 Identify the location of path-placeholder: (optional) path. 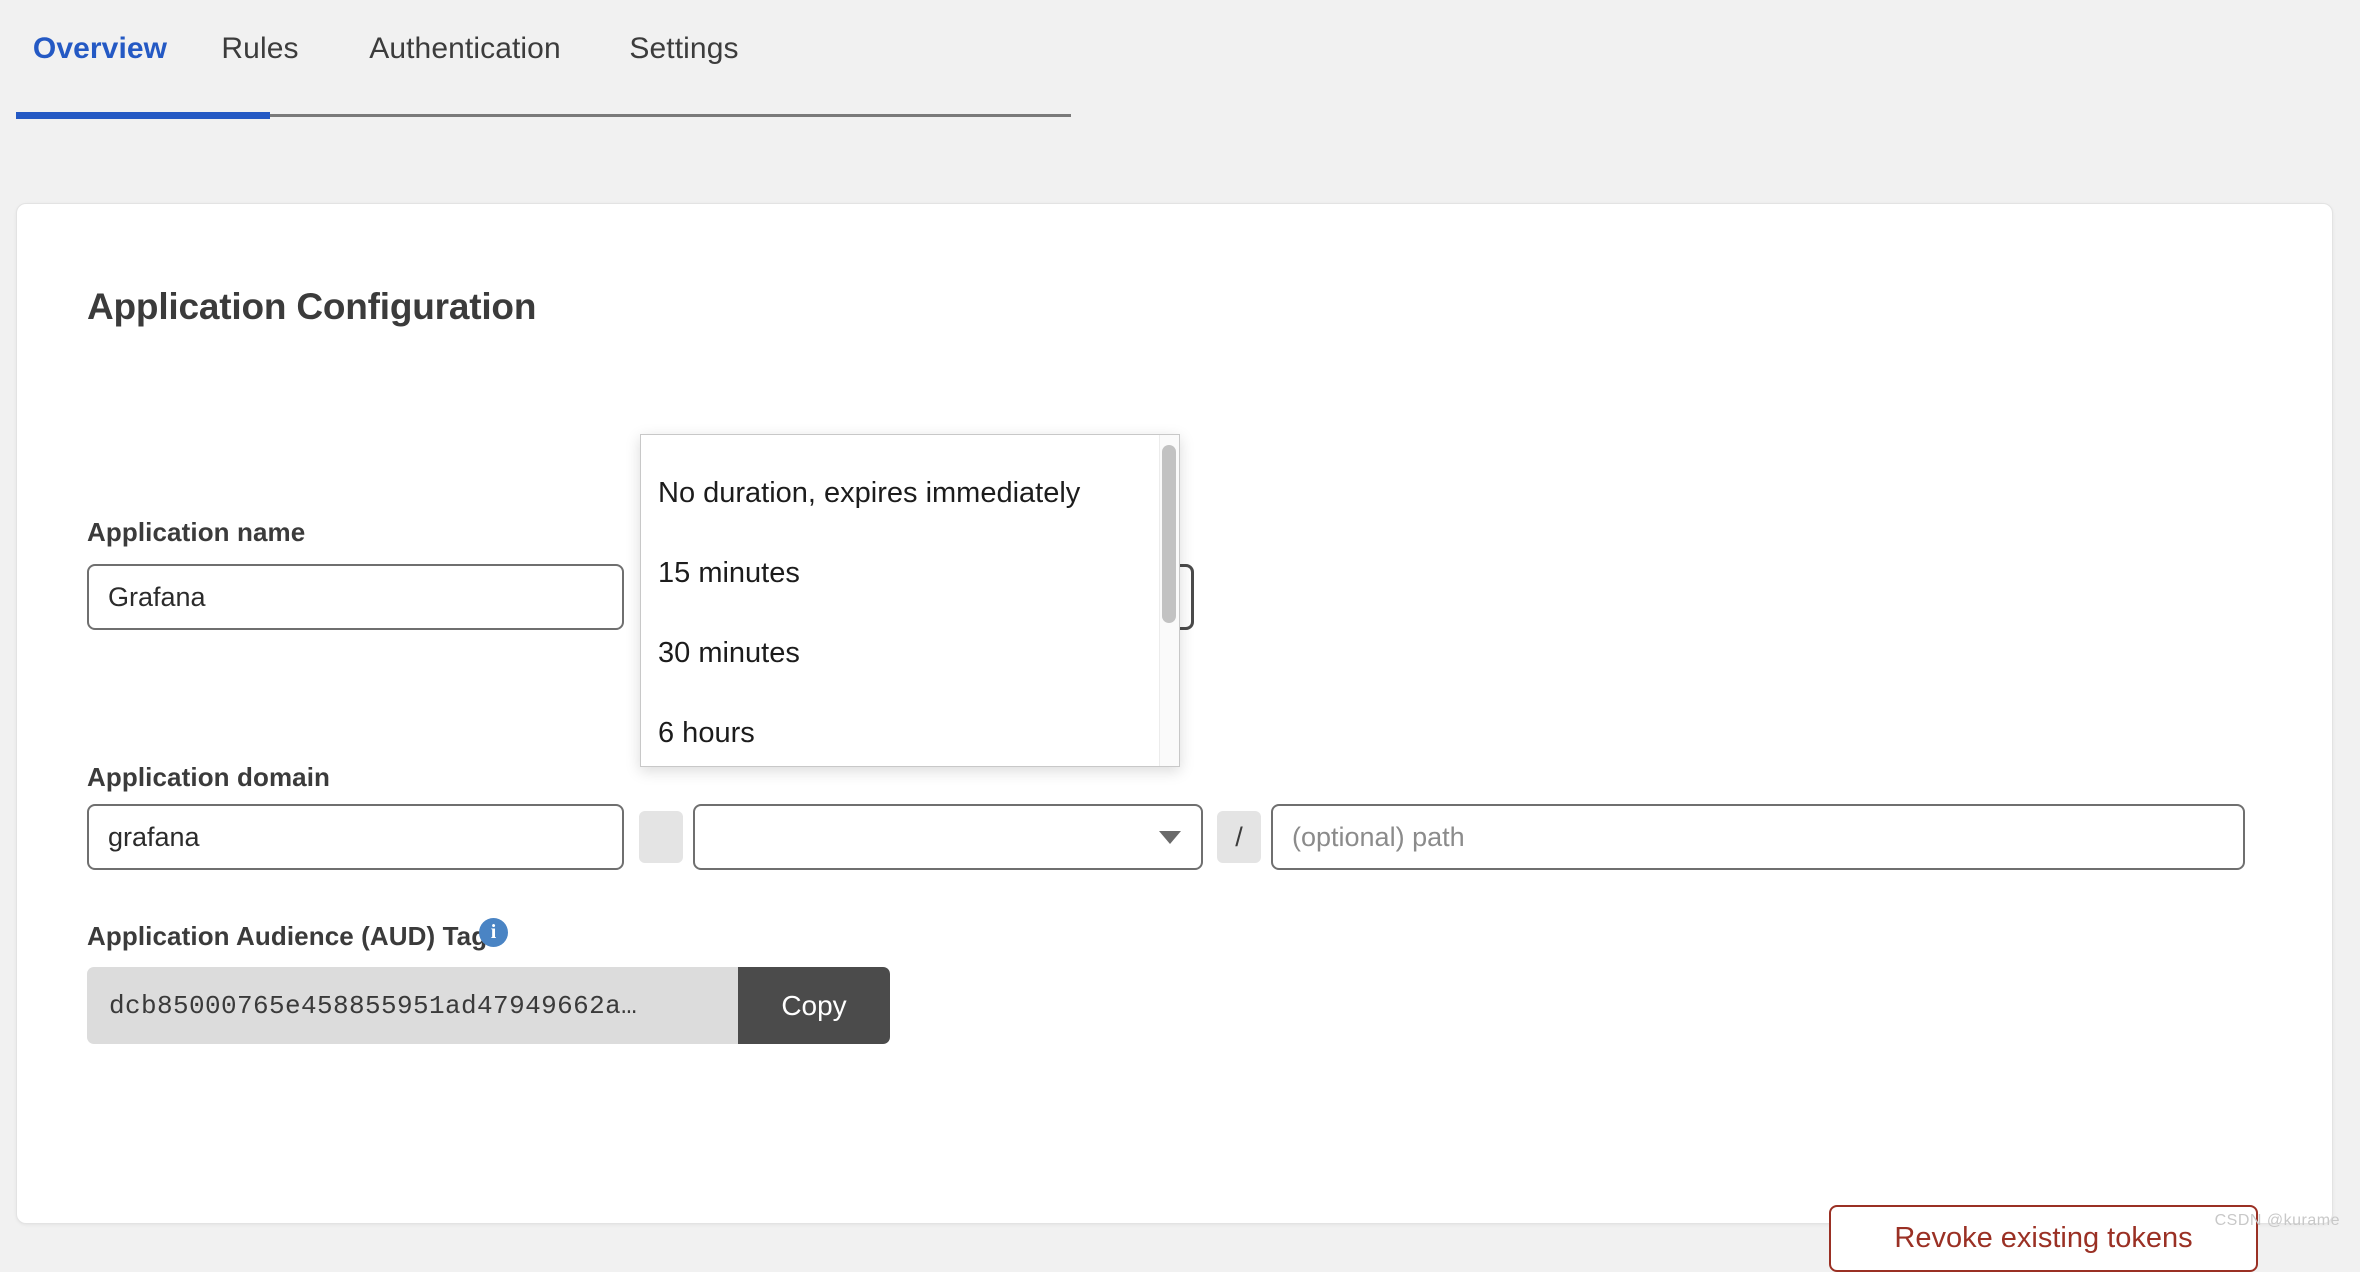
(1378, 837).